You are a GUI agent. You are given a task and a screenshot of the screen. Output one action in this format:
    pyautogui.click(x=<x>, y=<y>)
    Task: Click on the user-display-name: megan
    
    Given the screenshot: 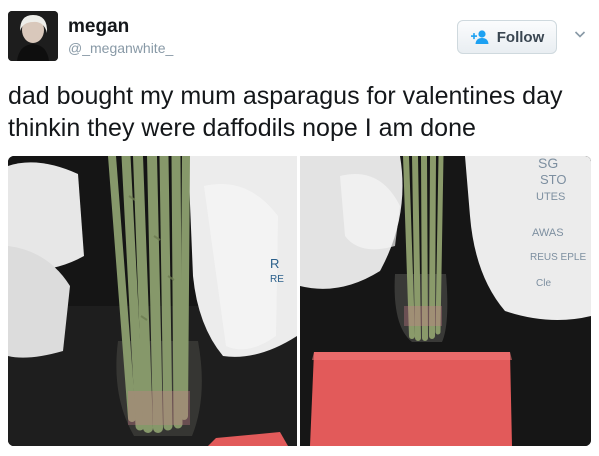 What is the action you would take?
    pyautogui.click(x=98, y=27)
    